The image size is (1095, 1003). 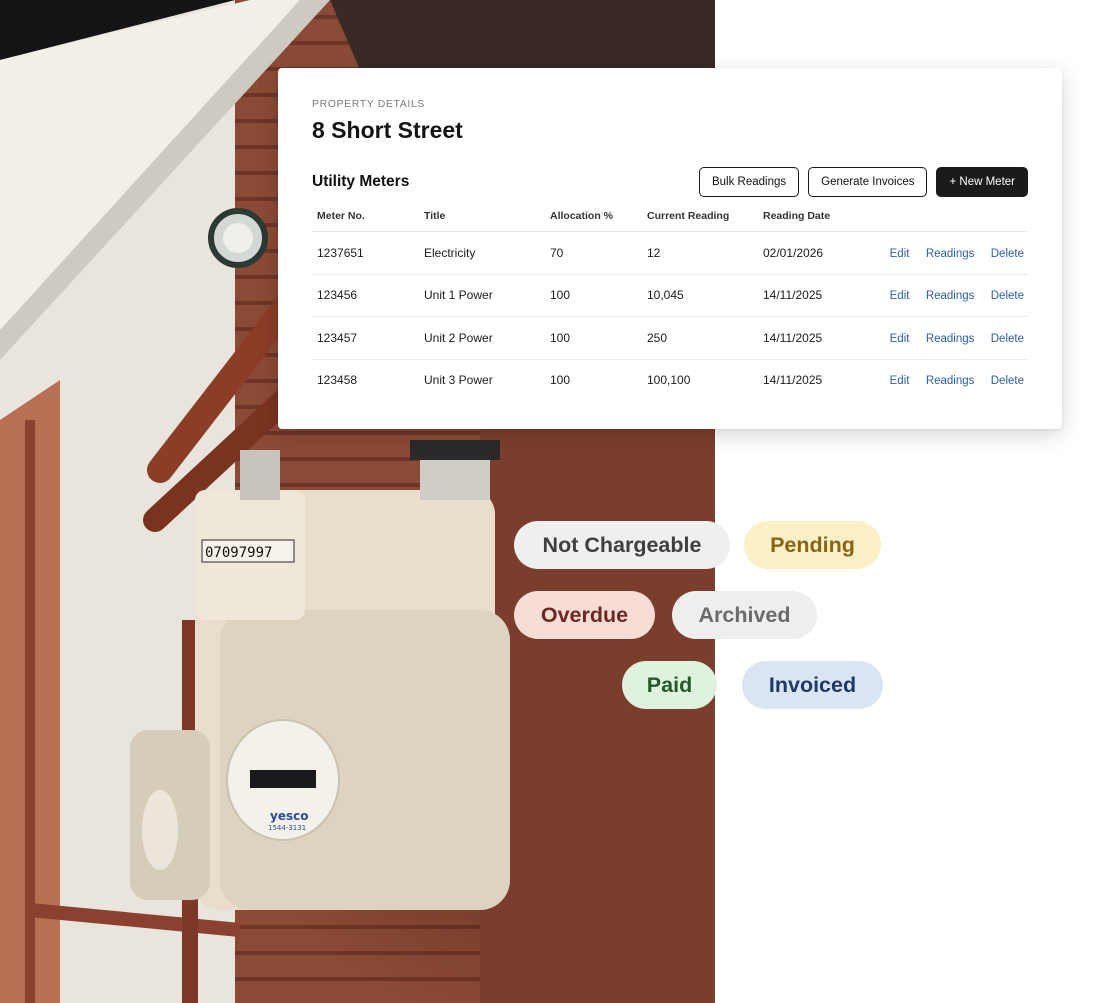 I want to click on col-actions, so click(x=943, y=221).